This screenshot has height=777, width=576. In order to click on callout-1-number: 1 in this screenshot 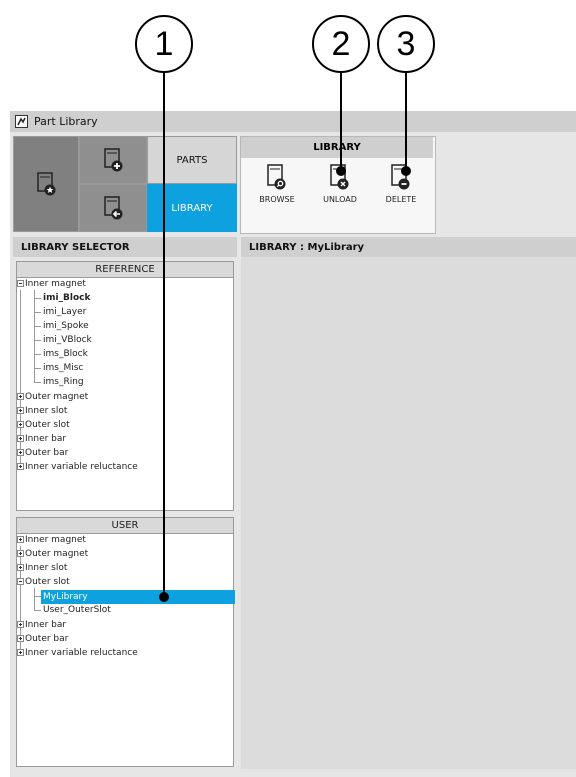, I will do `click(164, 43)`.